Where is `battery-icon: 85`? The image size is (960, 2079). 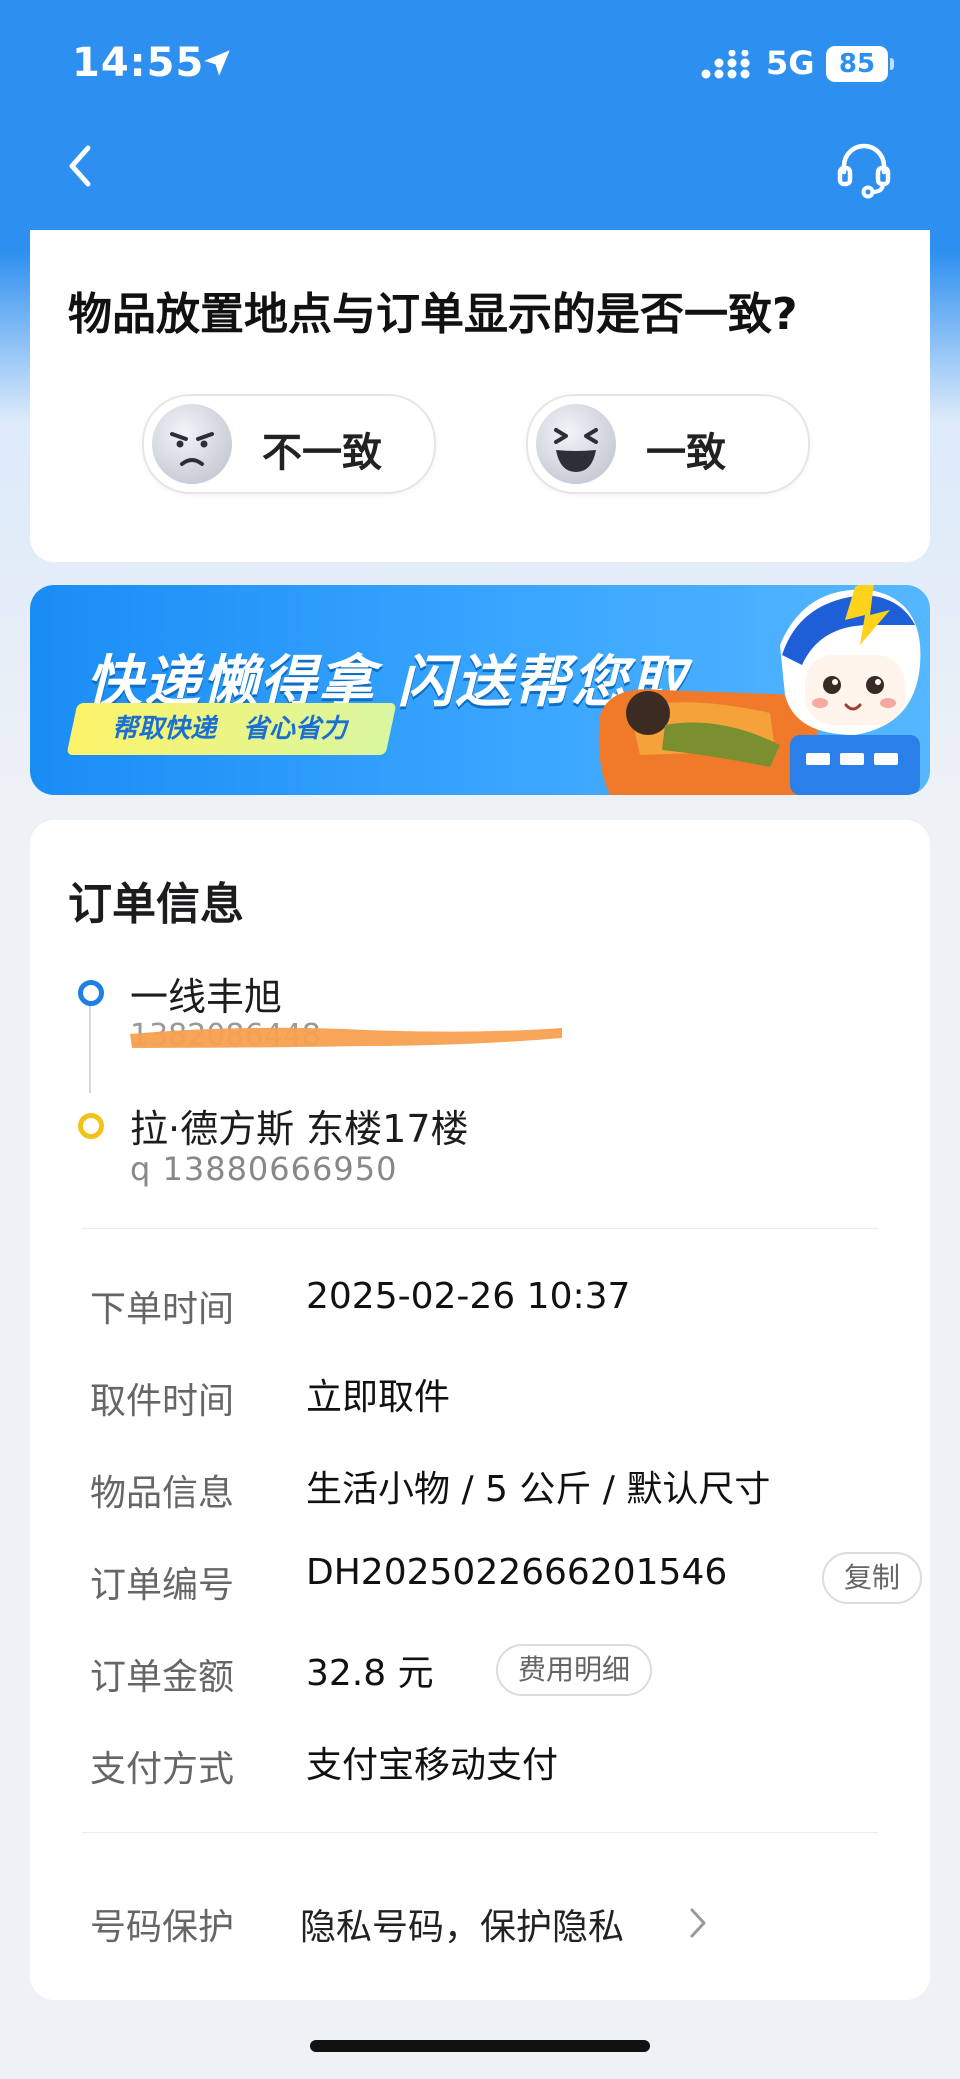
battery-icon: 85 is located at coordinates (857, 64).